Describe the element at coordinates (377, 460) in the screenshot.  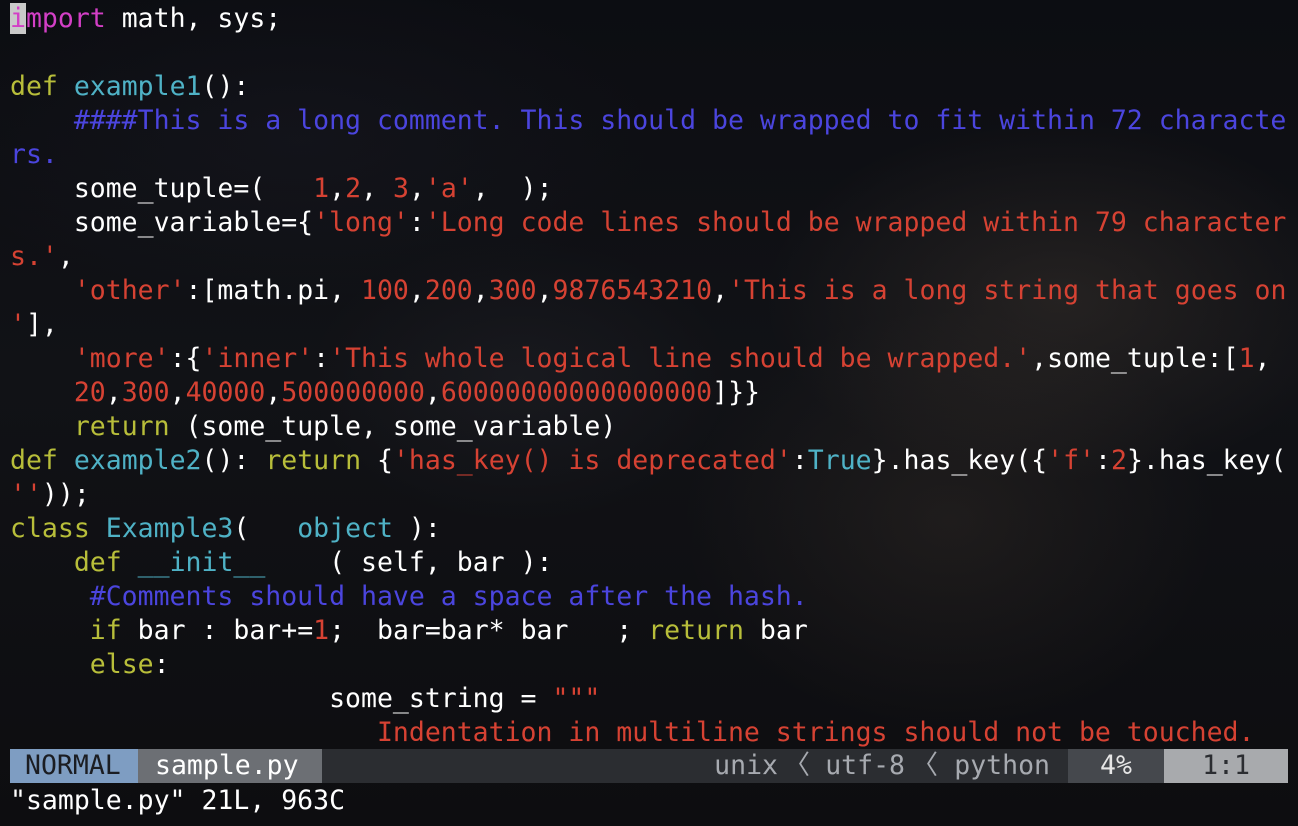
I see `code-token: {` at that location.